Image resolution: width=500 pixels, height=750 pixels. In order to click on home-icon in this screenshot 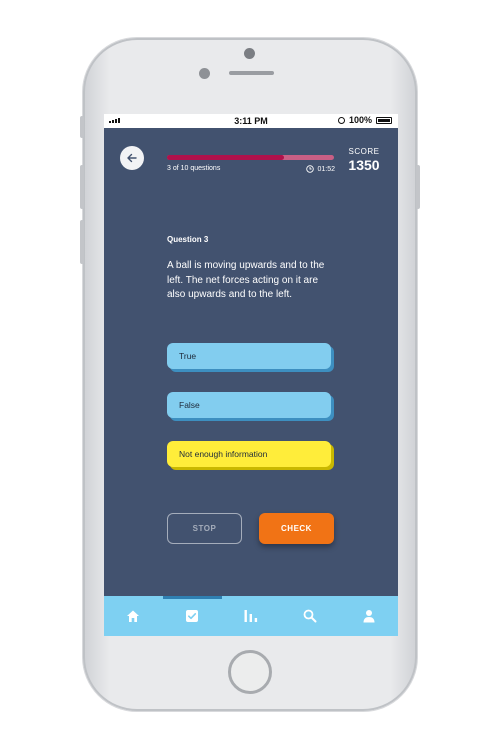, I will do `click(133, 616)`.